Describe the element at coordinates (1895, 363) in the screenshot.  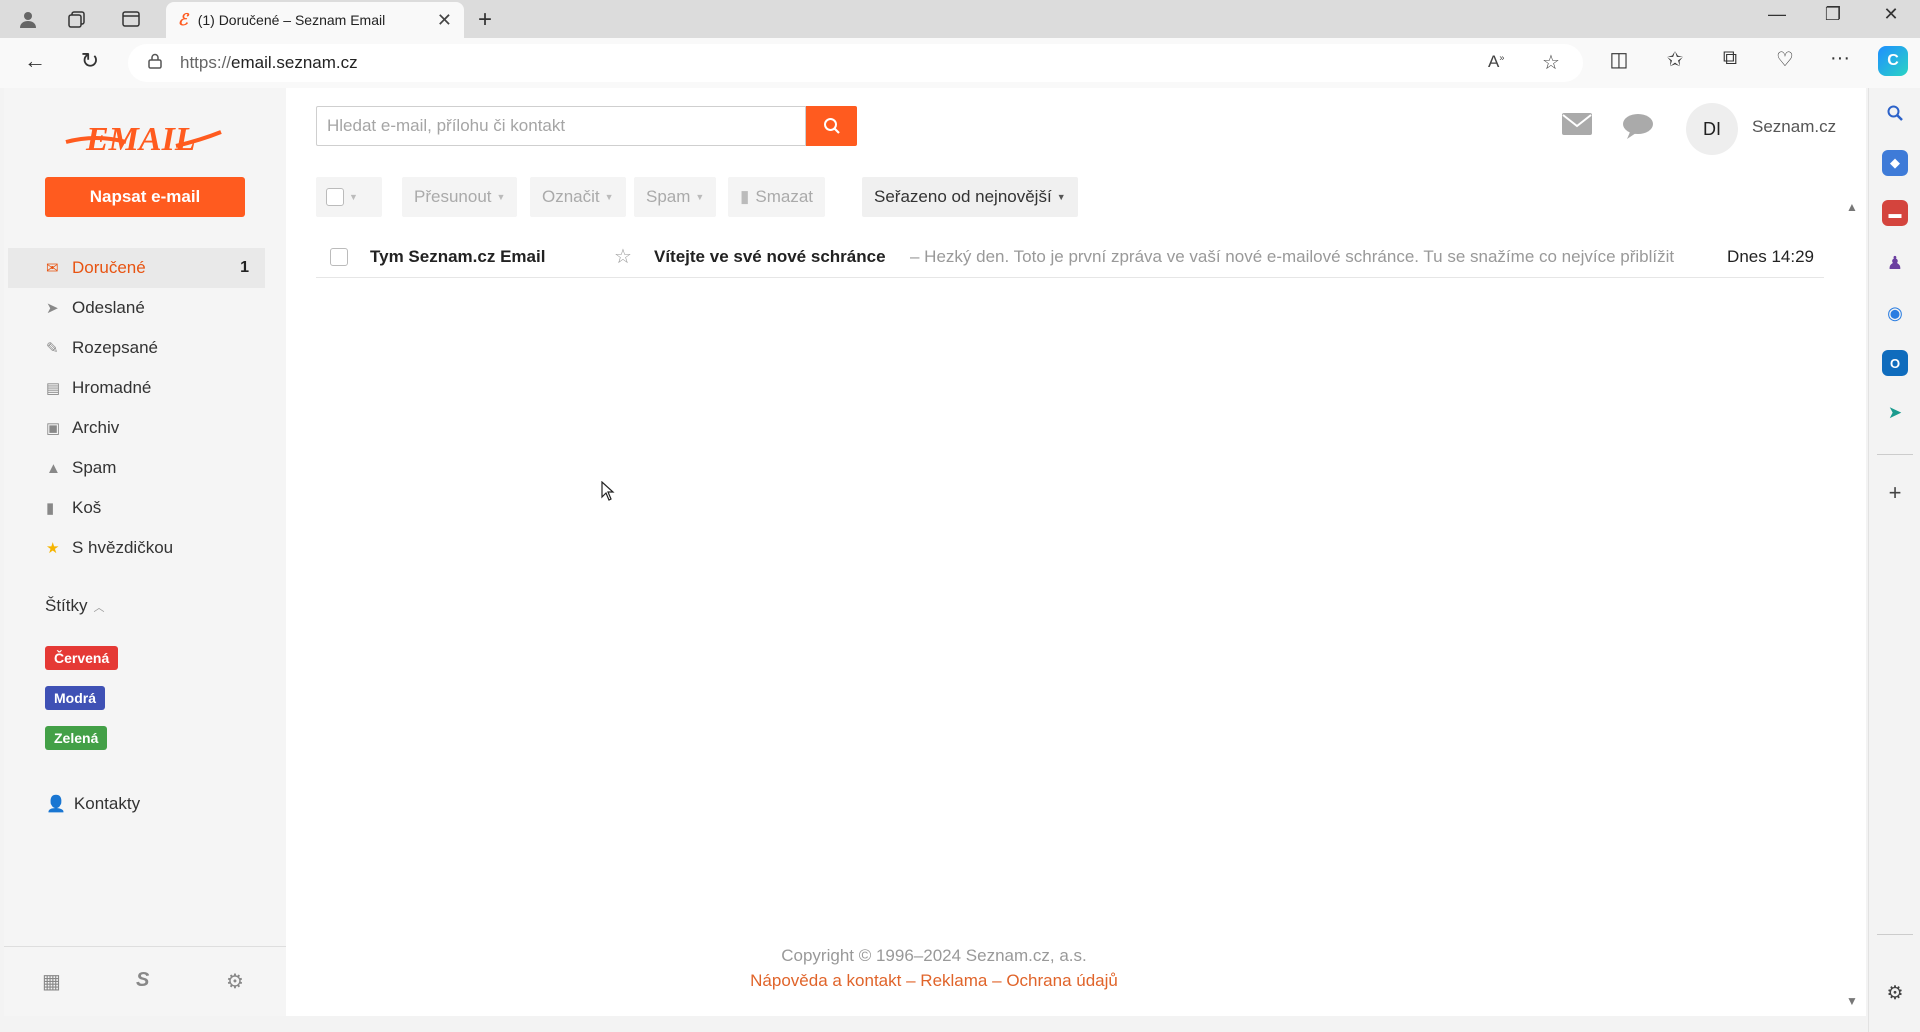
I see `sidebar-outlook-icon: O` at that location.